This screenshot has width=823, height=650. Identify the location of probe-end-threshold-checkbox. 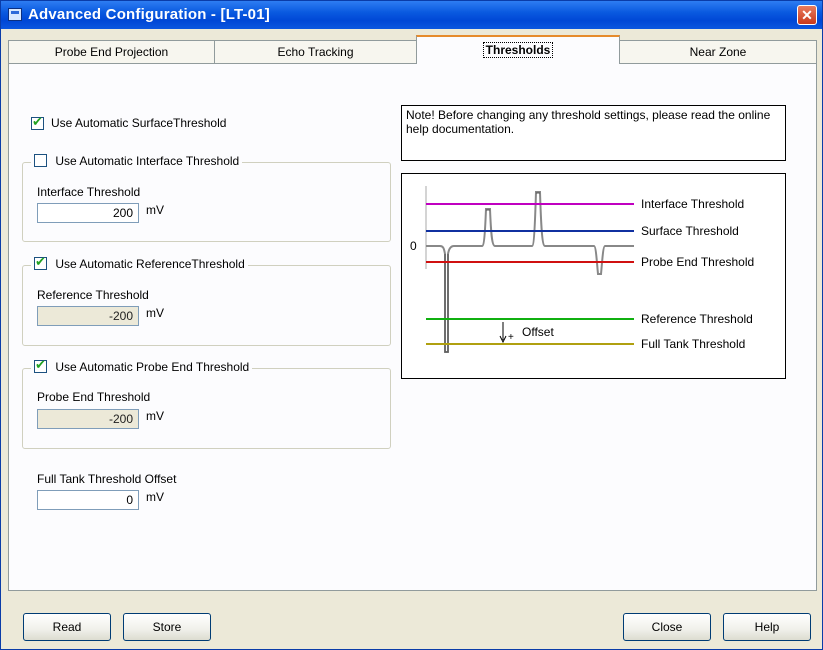
(40, 365).